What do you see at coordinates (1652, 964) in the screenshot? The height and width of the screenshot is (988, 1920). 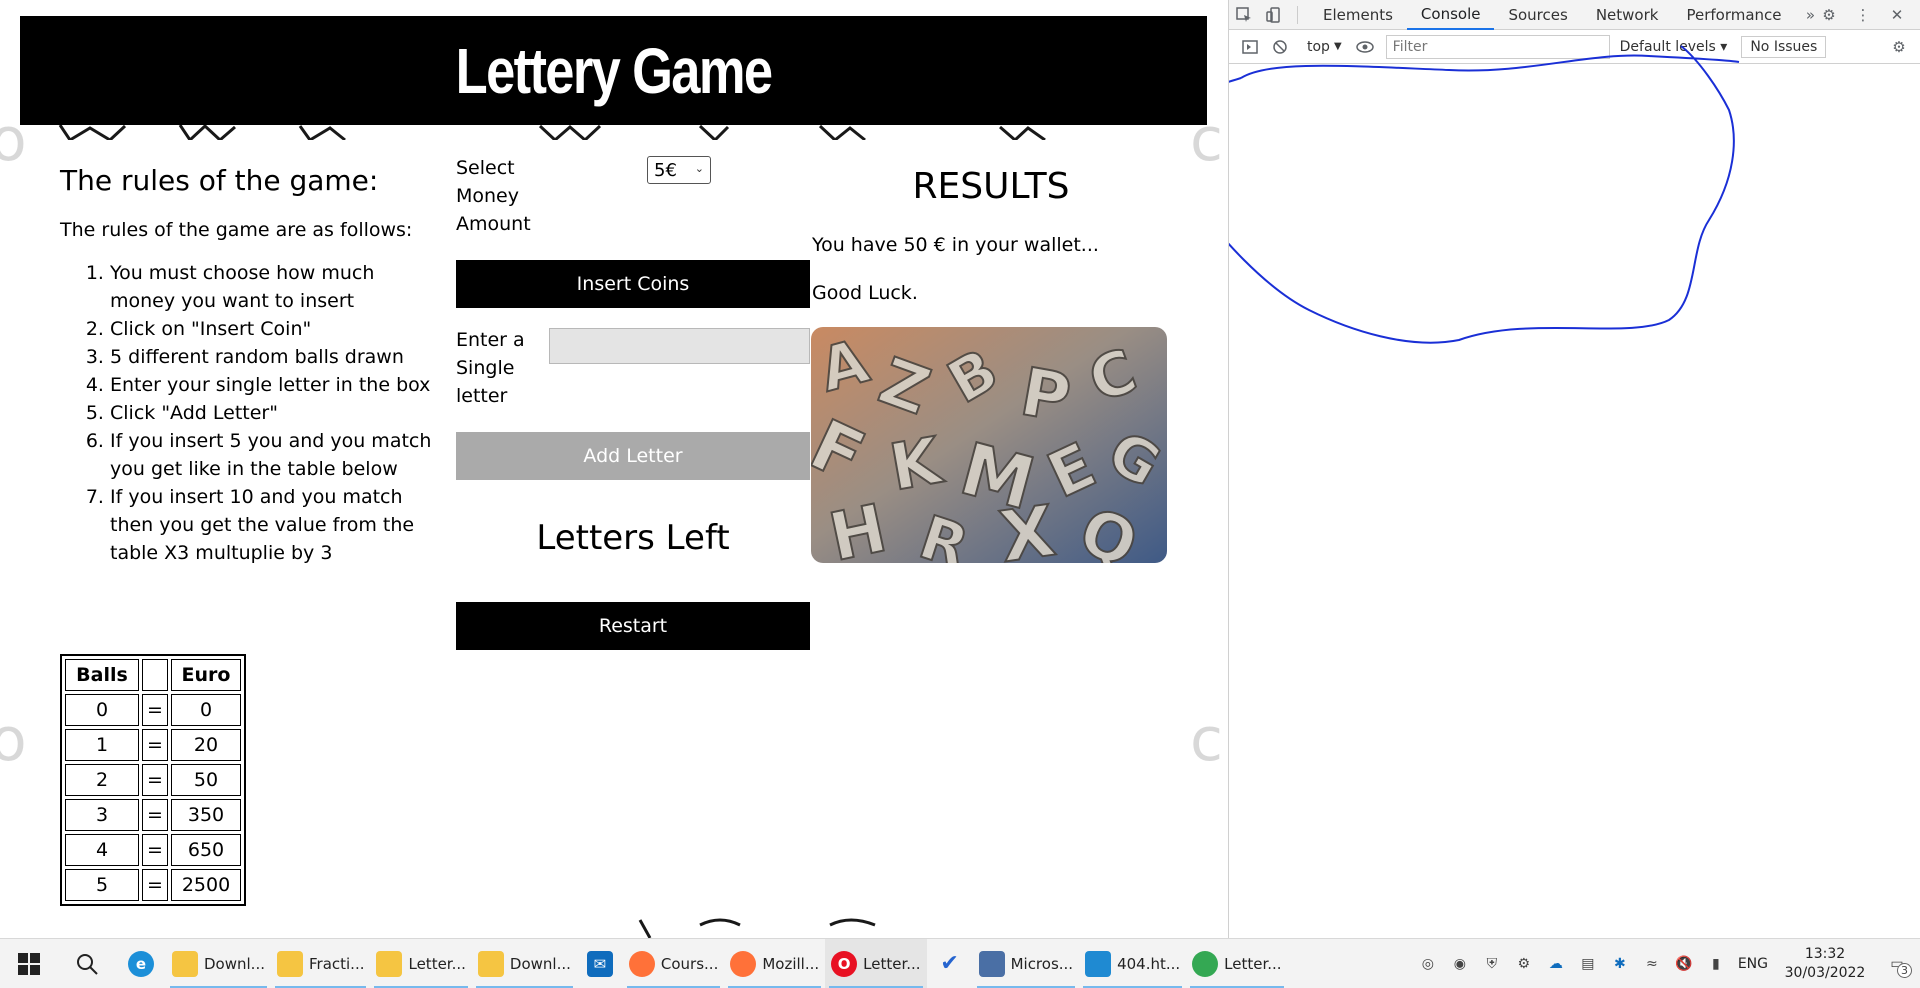 I see `wifi-icon: ≈` at bounding box center [1652, 964].